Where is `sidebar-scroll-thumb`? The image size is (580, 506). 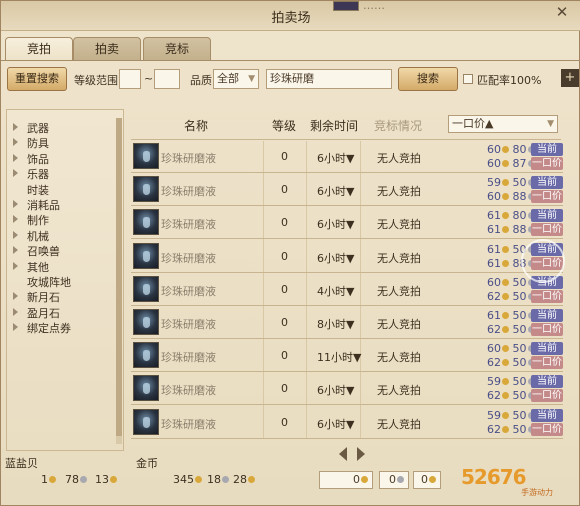
sidebar-scroll-thumb is located at coordinates (119, 277).